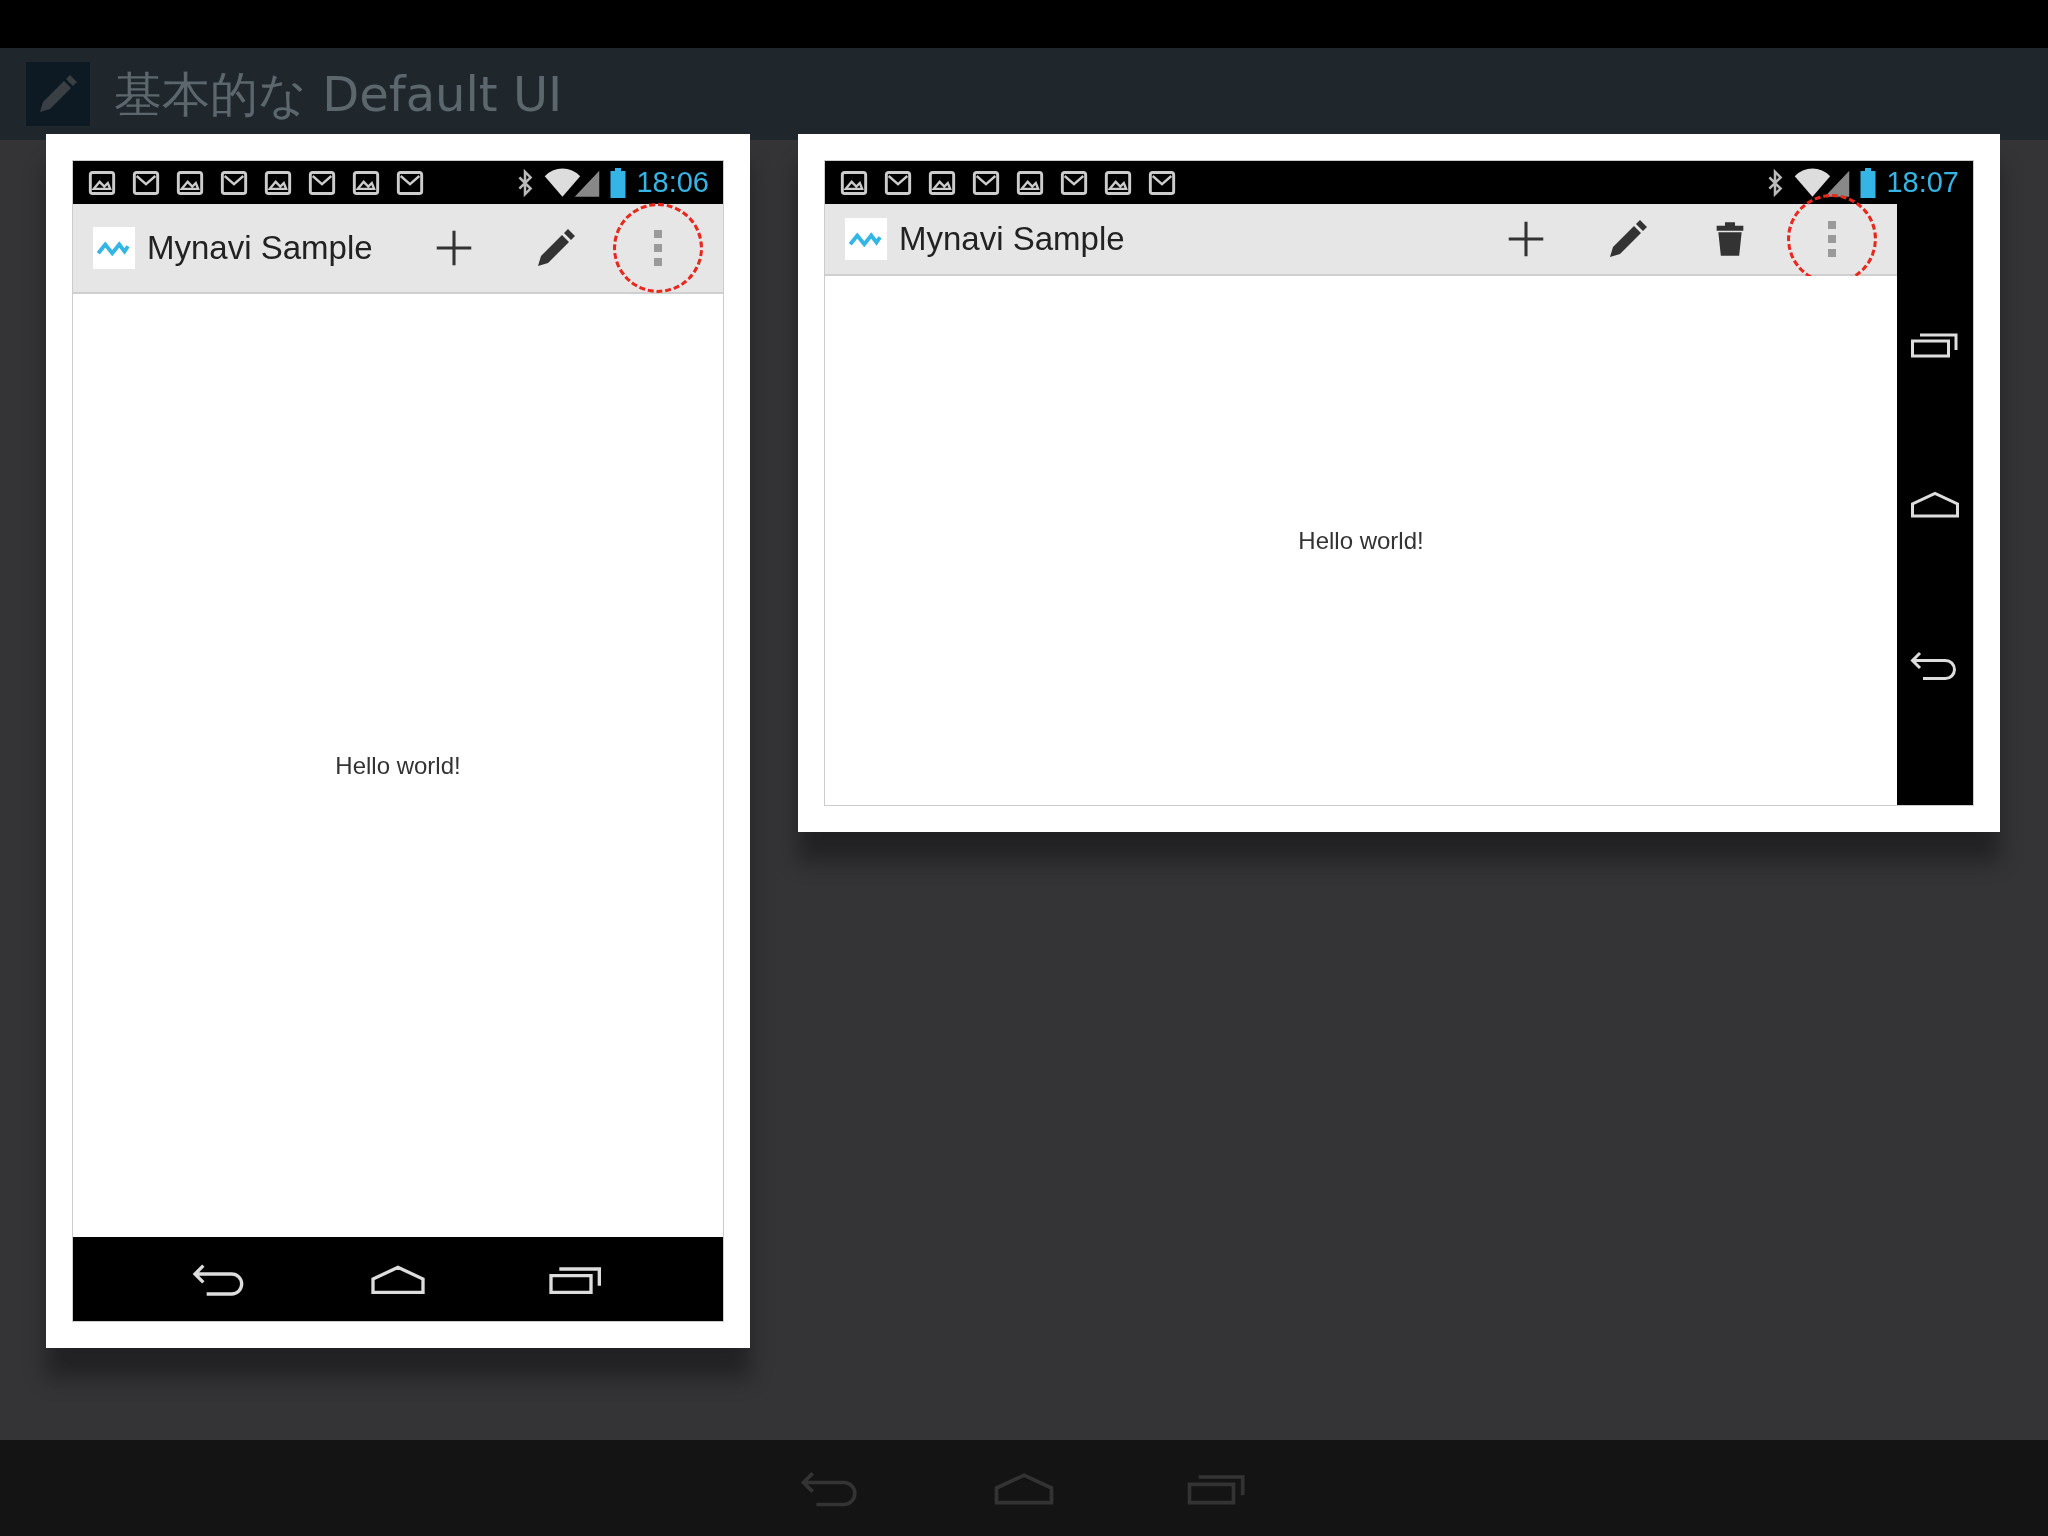 The height and width of the screenshot is (1536, 2048). What do you see at coordinates (672, 182) in the screenshot?
I see `clock-time: 18:06` at bounding box center [672, 182].